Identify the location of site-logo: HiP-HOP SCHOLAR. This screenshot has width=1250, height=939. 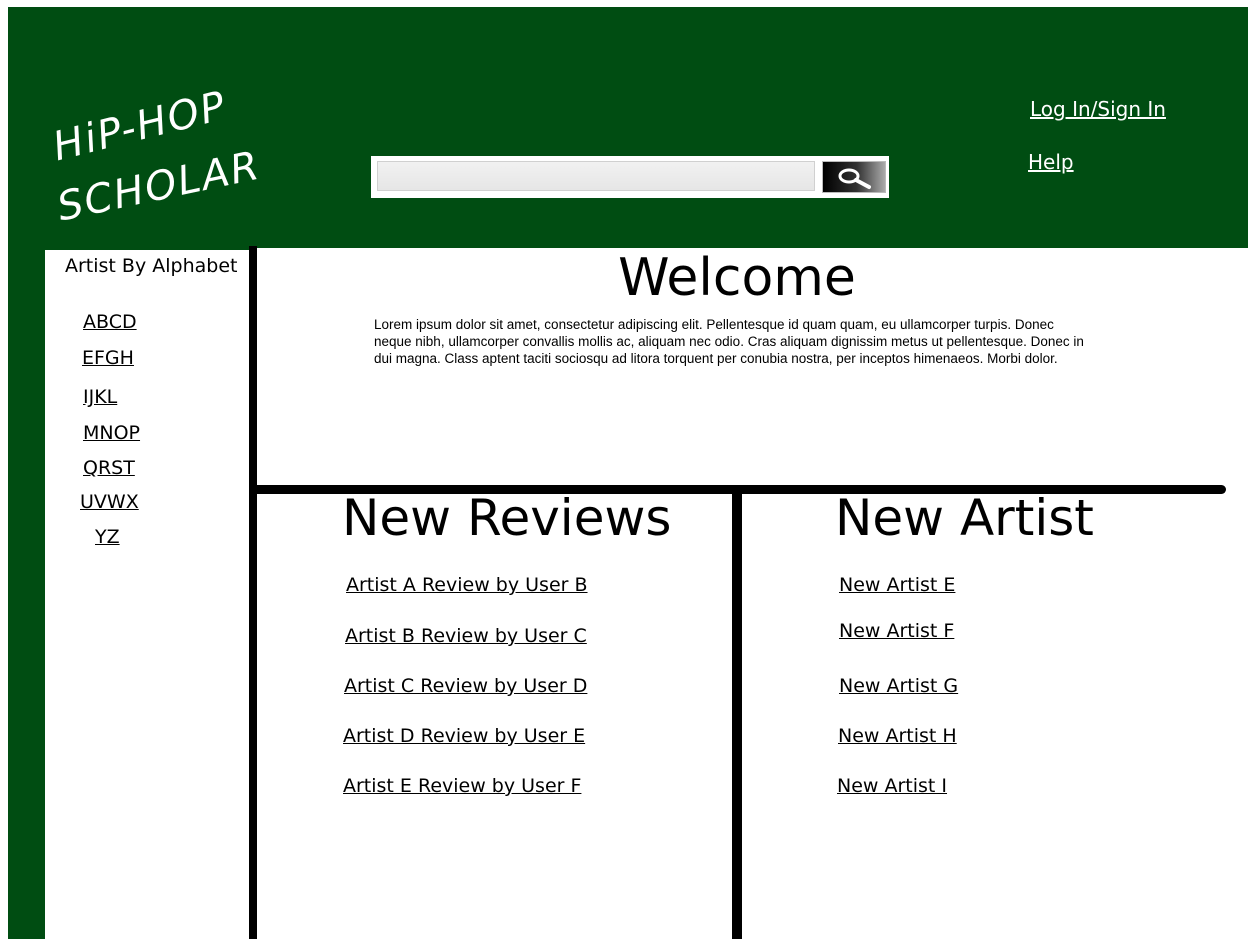
(169, 164).